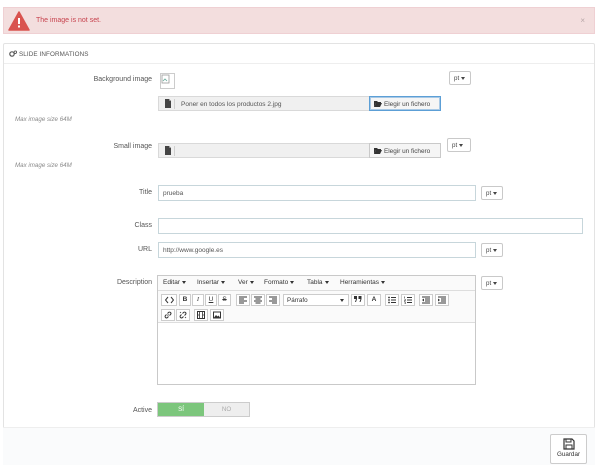 Image resolution: width=600 pixels, height=469 pixels. Describe the element at coordinates (568, 454) in the screenshot. I see `save-label: Guardar` at that location.